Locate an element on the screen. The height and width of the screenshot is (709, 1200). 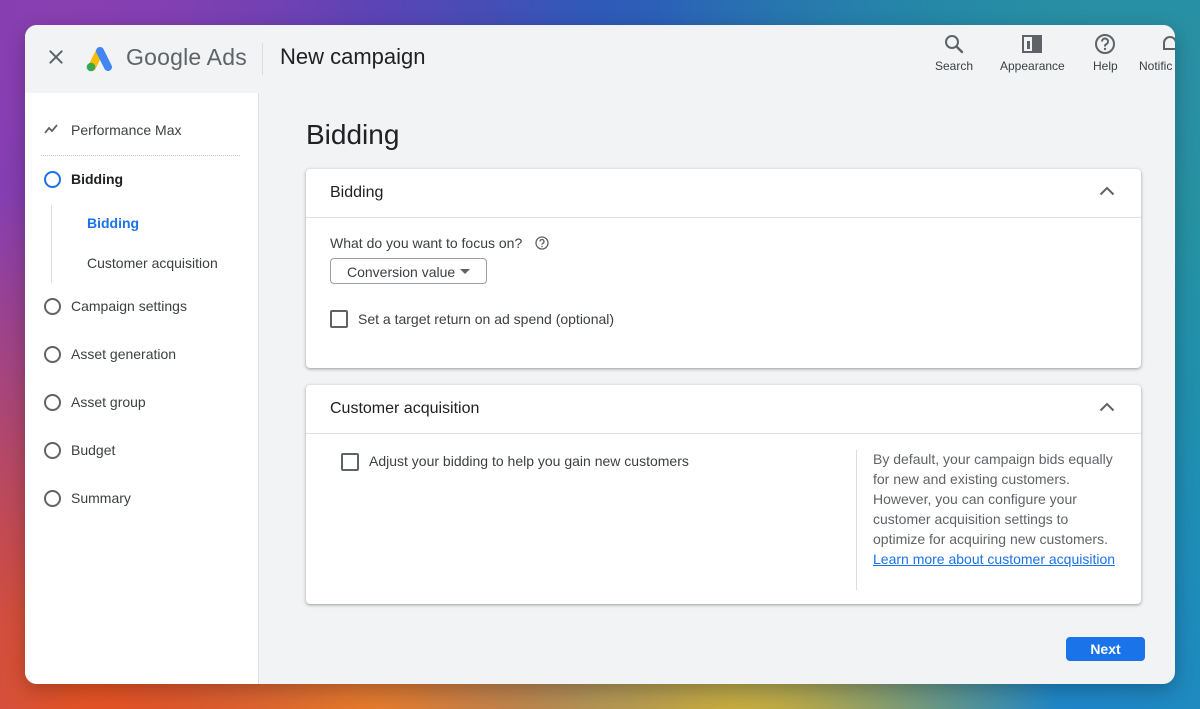
focus-dropdown: Conversion value is located at coordinates (408, 271).